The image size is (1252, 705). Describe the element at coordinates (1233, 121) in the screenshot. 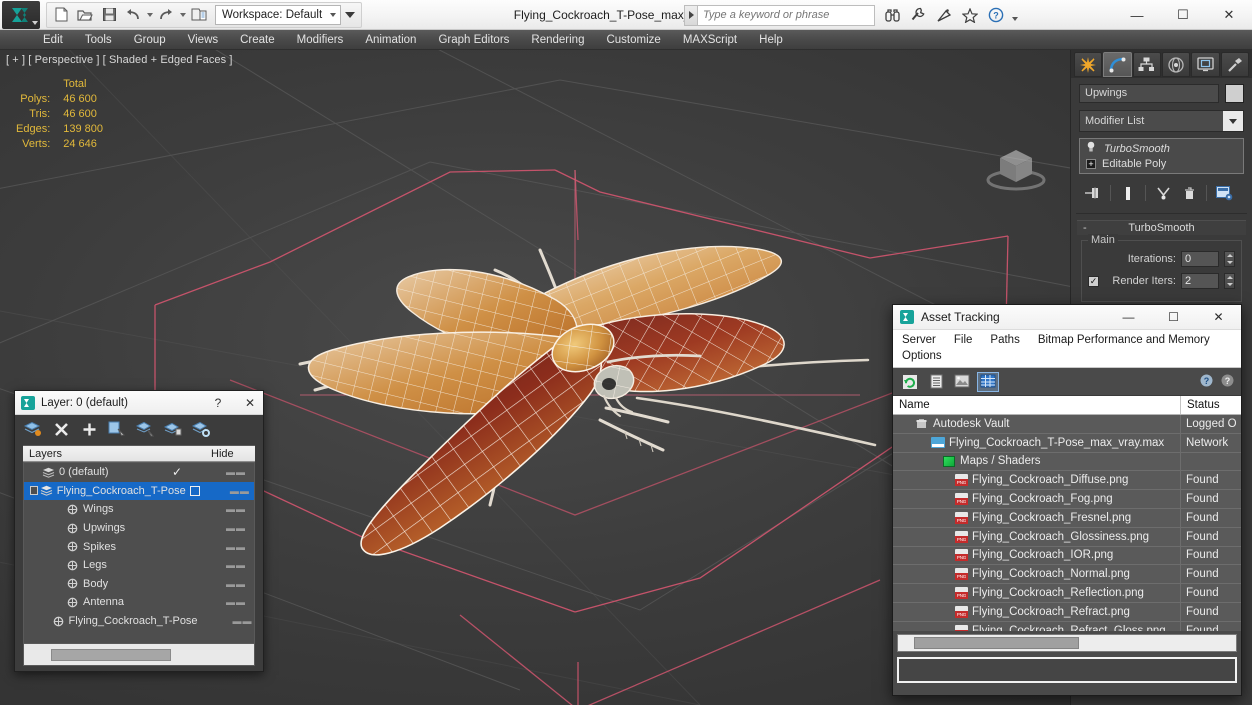

I see `chevron-down-icon` at that location.